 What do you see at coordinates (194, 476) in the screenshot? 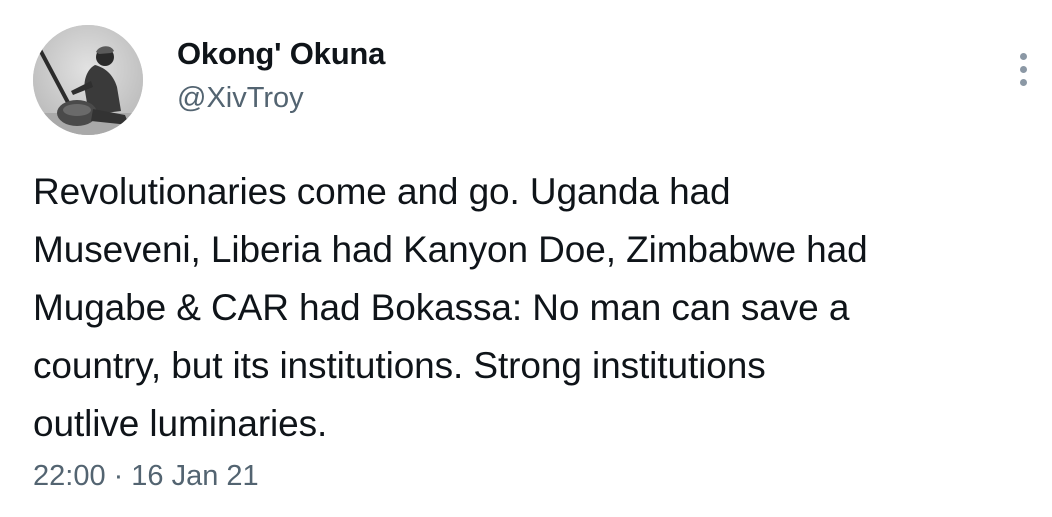
I see `tweet-date: 16 Jan 21` at bounding box center [194, 476].